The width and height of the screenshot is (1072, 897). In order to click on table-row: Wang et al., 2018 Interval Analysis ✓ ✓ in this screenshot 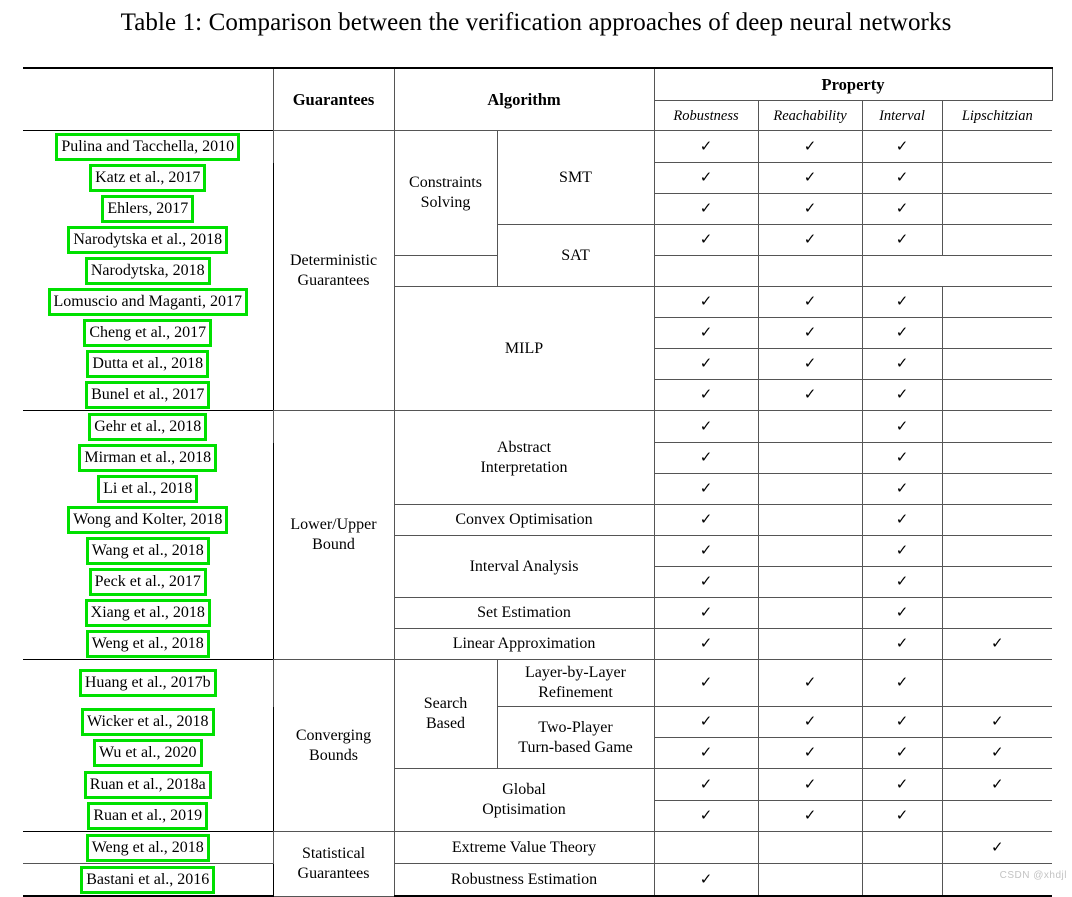, I will do `click(538, 566)`.